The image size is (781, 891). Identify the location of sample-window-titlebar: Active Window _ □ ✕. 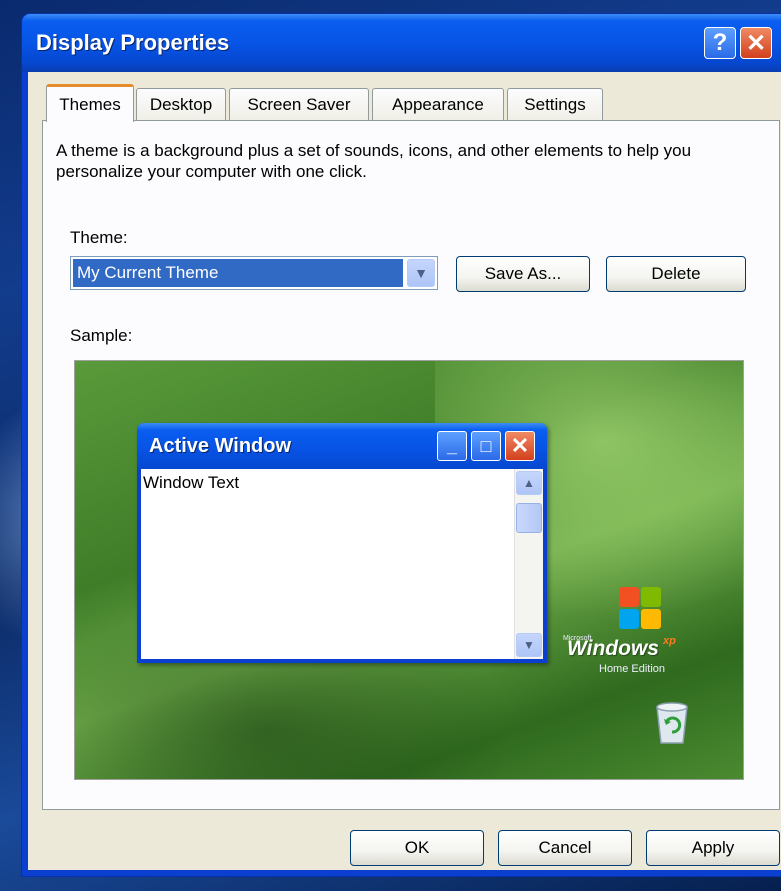
(342, 446).